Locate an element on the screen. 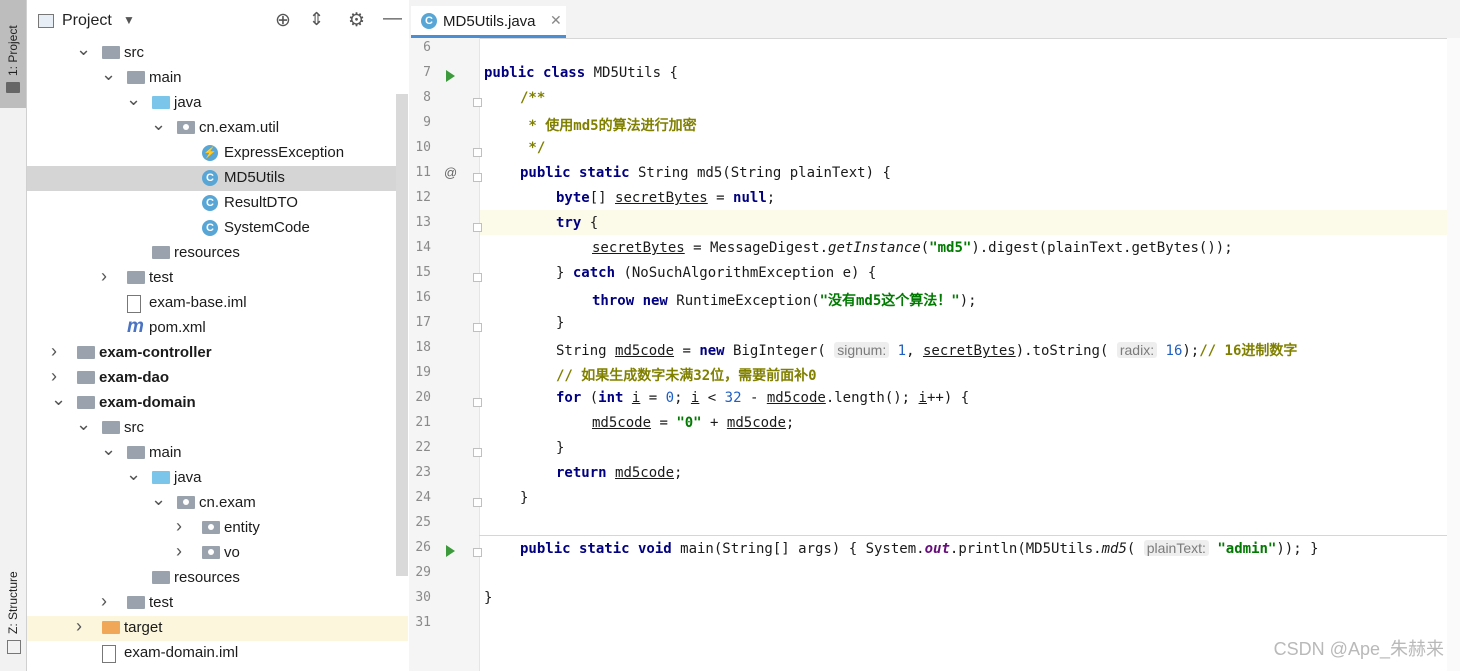  line-number: 21 is located at coordinates (423, 422).